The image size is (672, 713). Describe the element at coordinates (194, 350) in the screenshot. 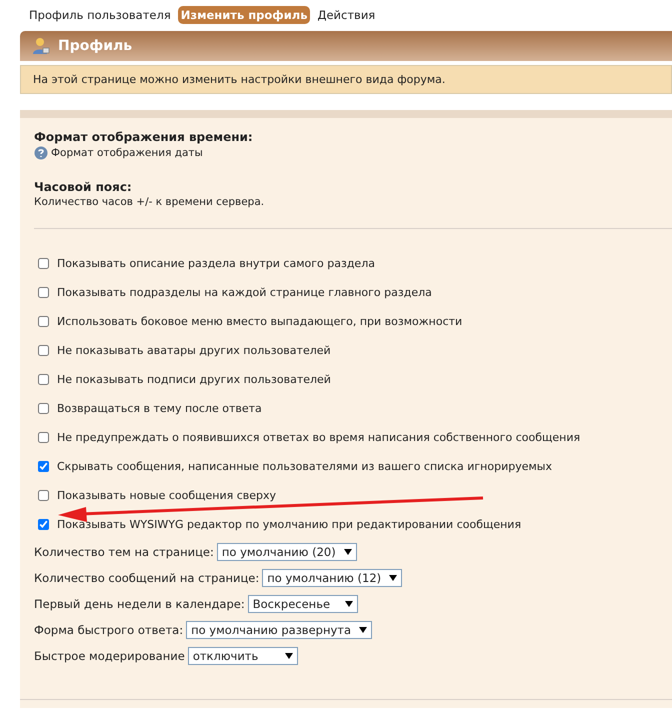

I see `option-label: Не показывать аватары других пользователей` at that location.